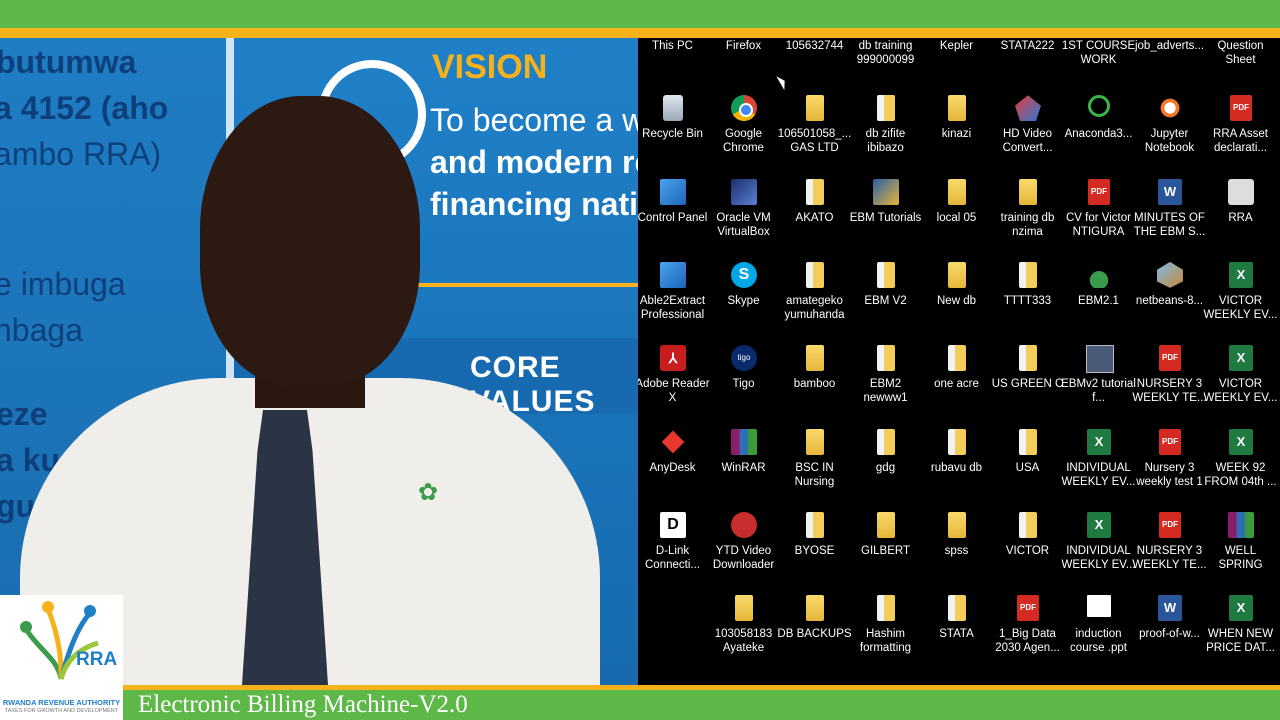  I want to click on desktop-icon: AKATO, so click(814, 207).